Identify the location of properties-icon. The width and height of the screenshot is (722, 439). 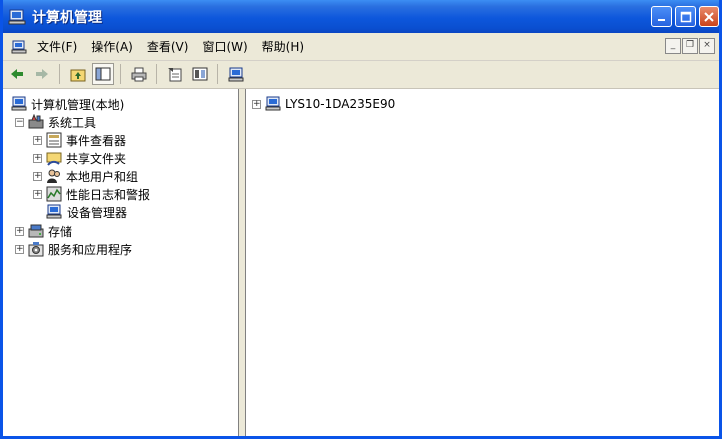
(175, 74).